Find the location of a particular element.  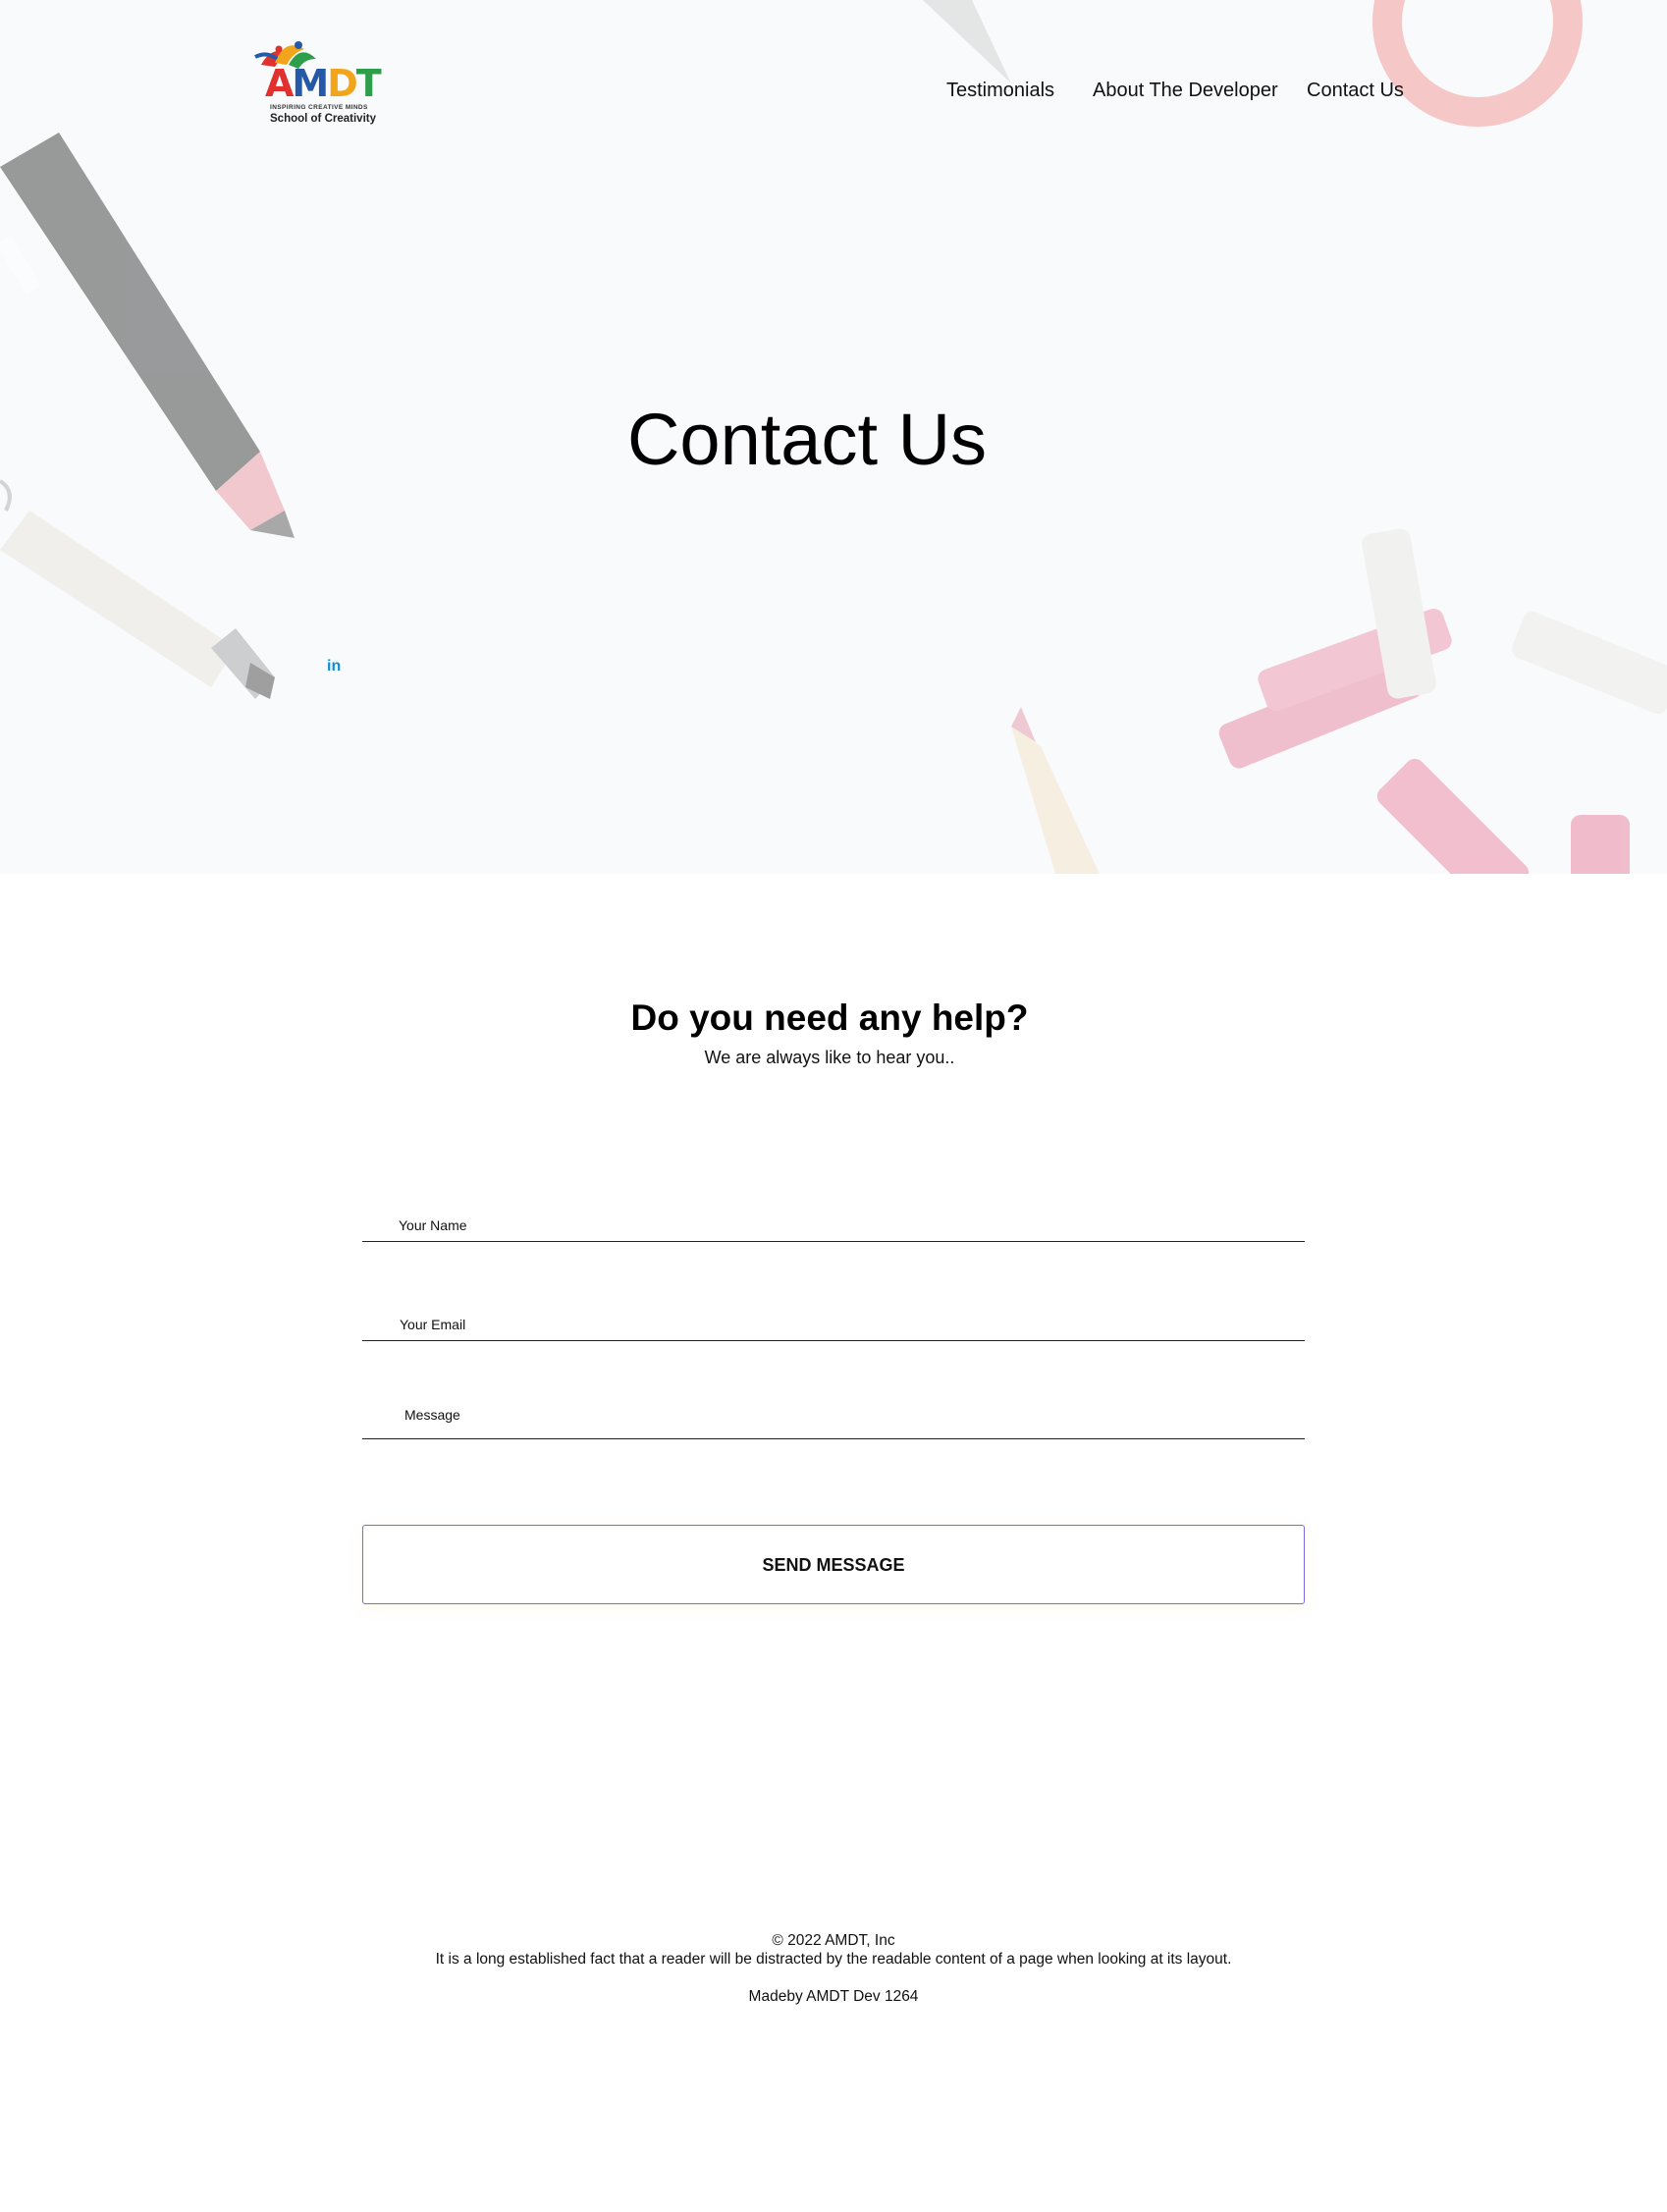

help-subheading: We are always like to hear you.. is located at coordinates (830, 1057).